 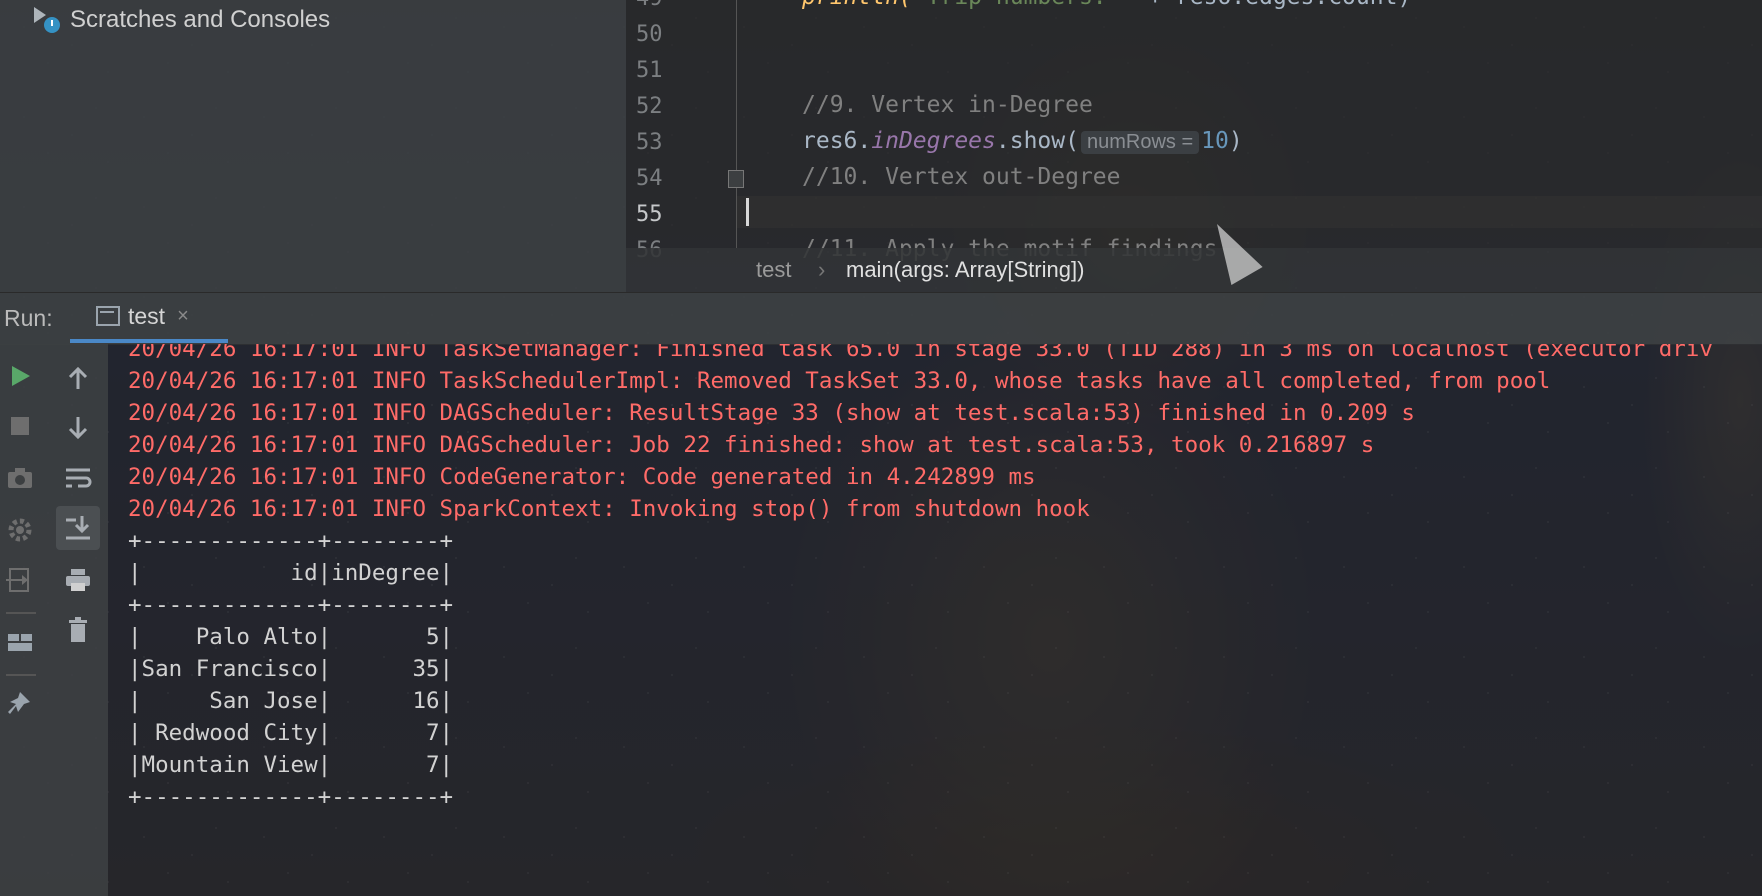 I want to click on table-row: | Palo Alto| 5|, so click(x=291, y=637).